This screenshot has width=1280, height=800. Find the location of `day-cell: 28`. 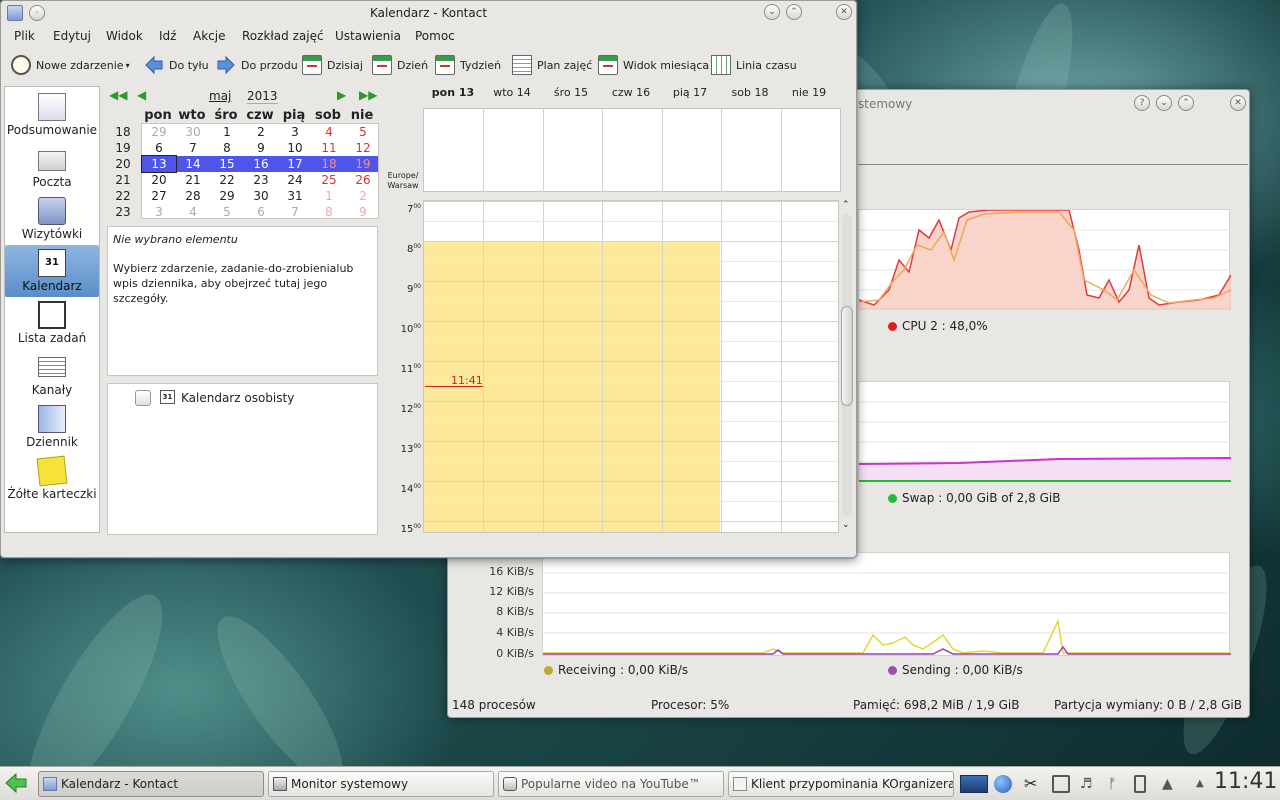

day-cell: 28 is located at coordinates (193, 196).